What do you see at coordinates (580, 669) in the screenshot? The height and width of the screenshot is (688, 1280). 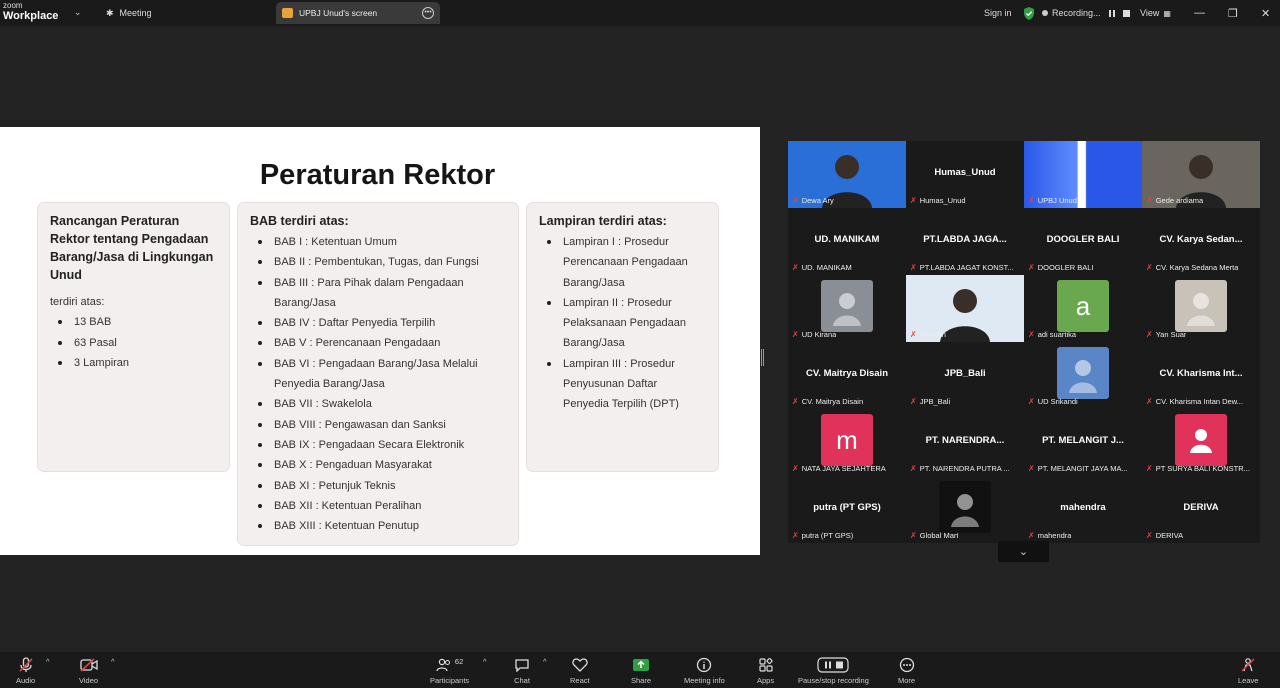 I see `react-button: React` at bounding box center [580, 669].